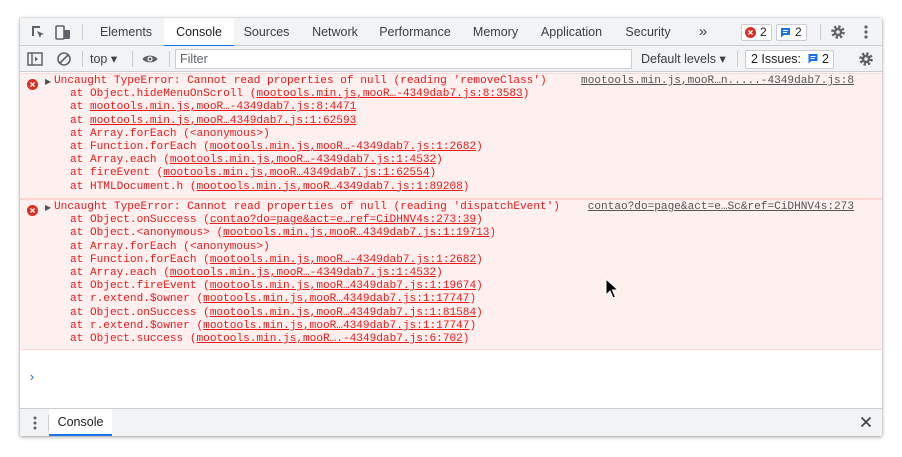  I want to click on filter-input, so click(403, 59).